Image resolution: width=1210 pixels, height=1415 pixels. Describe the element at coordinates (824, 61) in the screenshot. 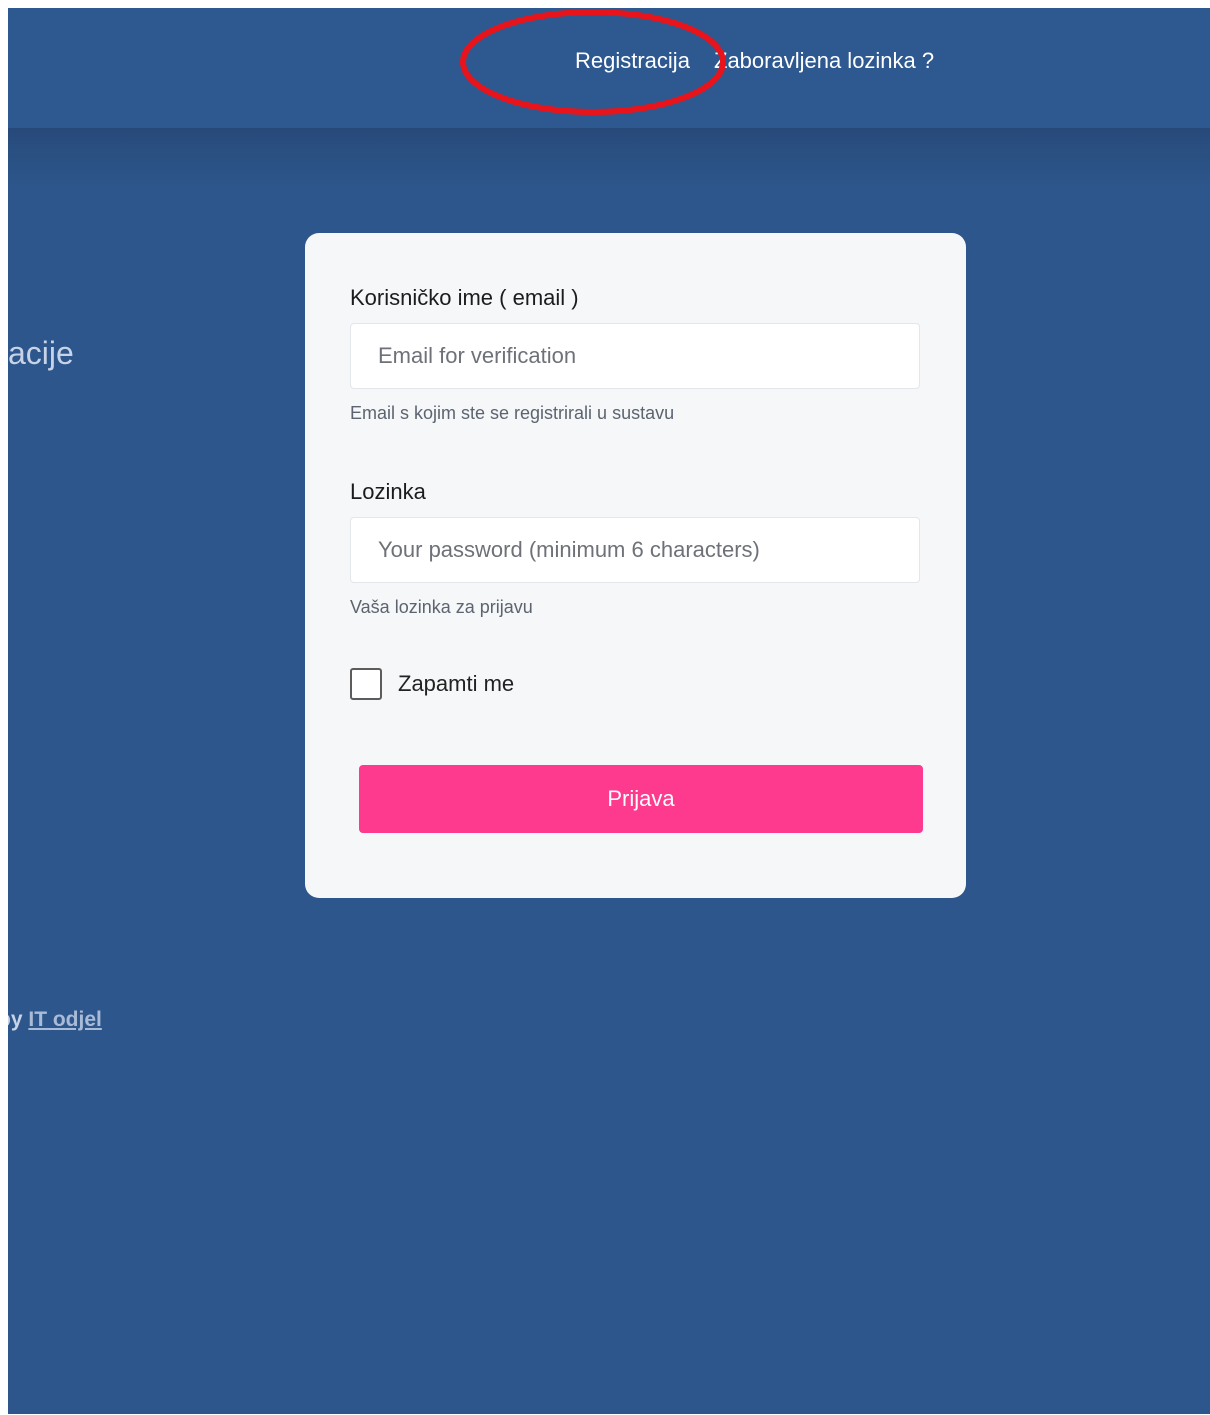

I see `forgot-password-link: Zaboravljena lozinka ?` at that location.